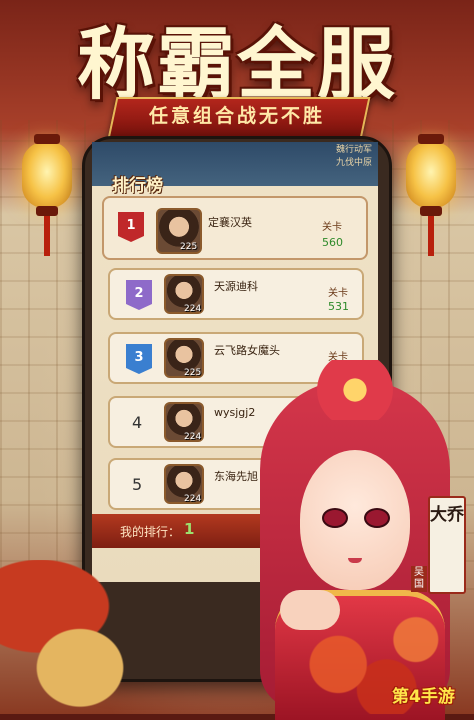 This screenshot has width=474, height=720. What do you see at coordinates (431, 175) in the screenshot?
I see `lantern-right-icon` at bounding box center [431, 175].